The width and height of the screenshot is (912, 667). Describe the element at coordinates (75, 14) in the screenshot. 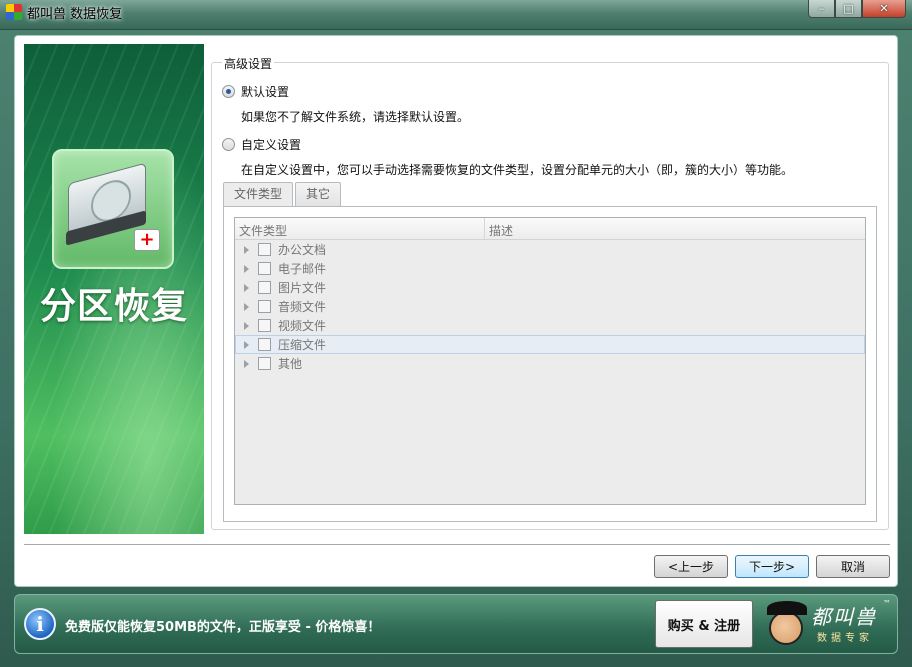

I see `window-title: 都叫兽 数据恢复` at that location.